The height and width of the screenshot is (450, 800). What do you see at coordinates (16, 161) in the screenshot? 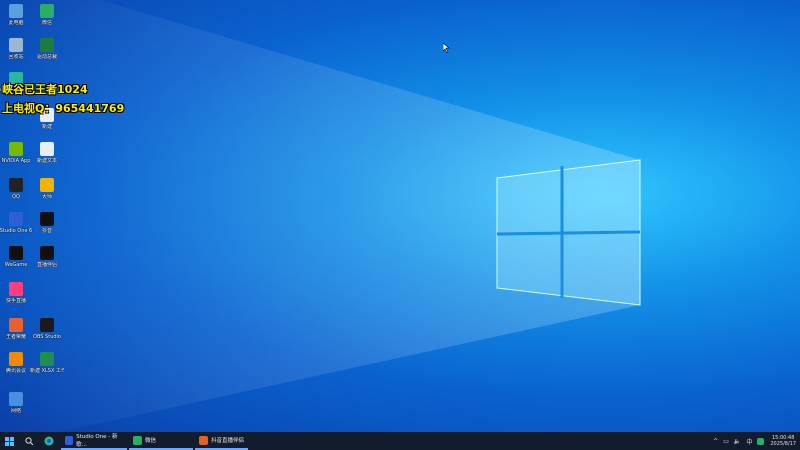
I see `desktop-icon-label: NVIDIA App` at bounding box center [16, 161].